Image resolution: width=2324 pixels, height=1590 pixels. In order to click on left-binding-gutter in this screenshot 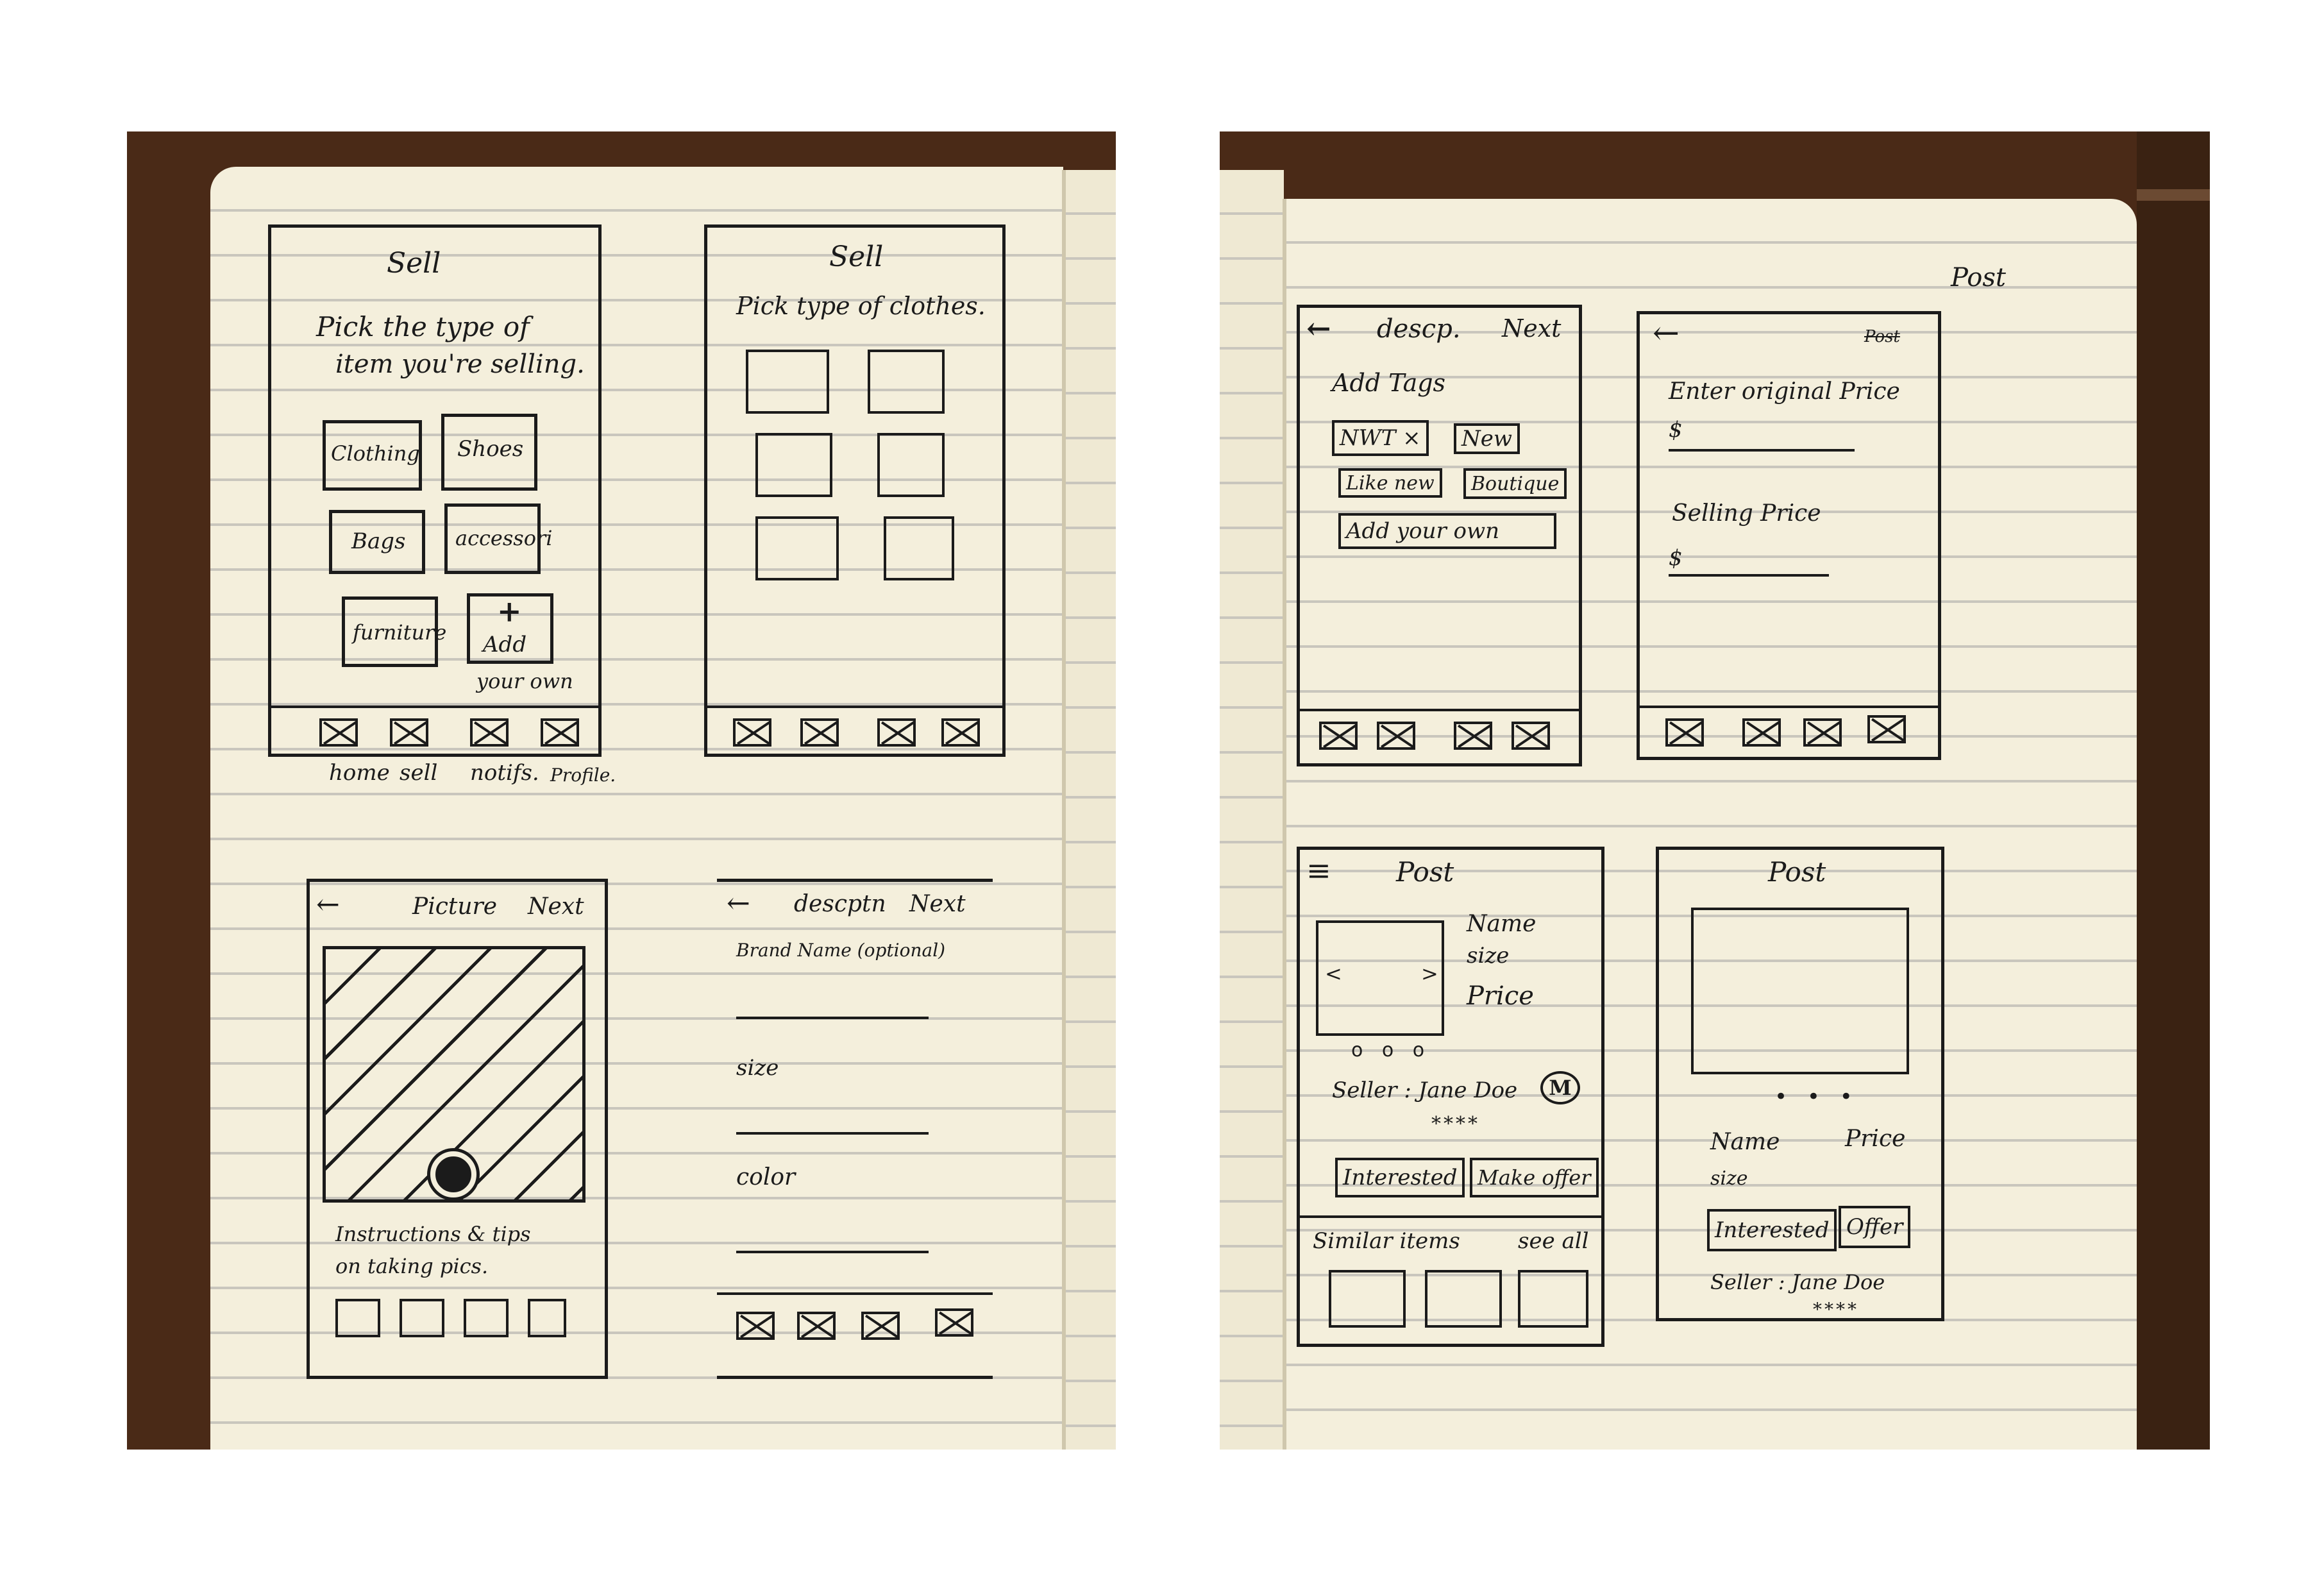, I will do `click(1064, 810)`.